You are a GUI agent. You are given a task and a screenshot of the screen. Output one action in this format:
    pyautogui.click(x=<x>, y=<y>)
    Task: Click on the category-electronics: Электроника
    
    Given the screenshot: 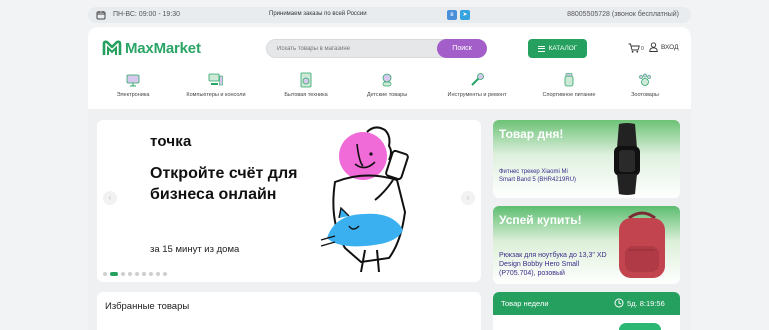 What is the action you would take?
    pyautogui.click(x=133, y=85)
    